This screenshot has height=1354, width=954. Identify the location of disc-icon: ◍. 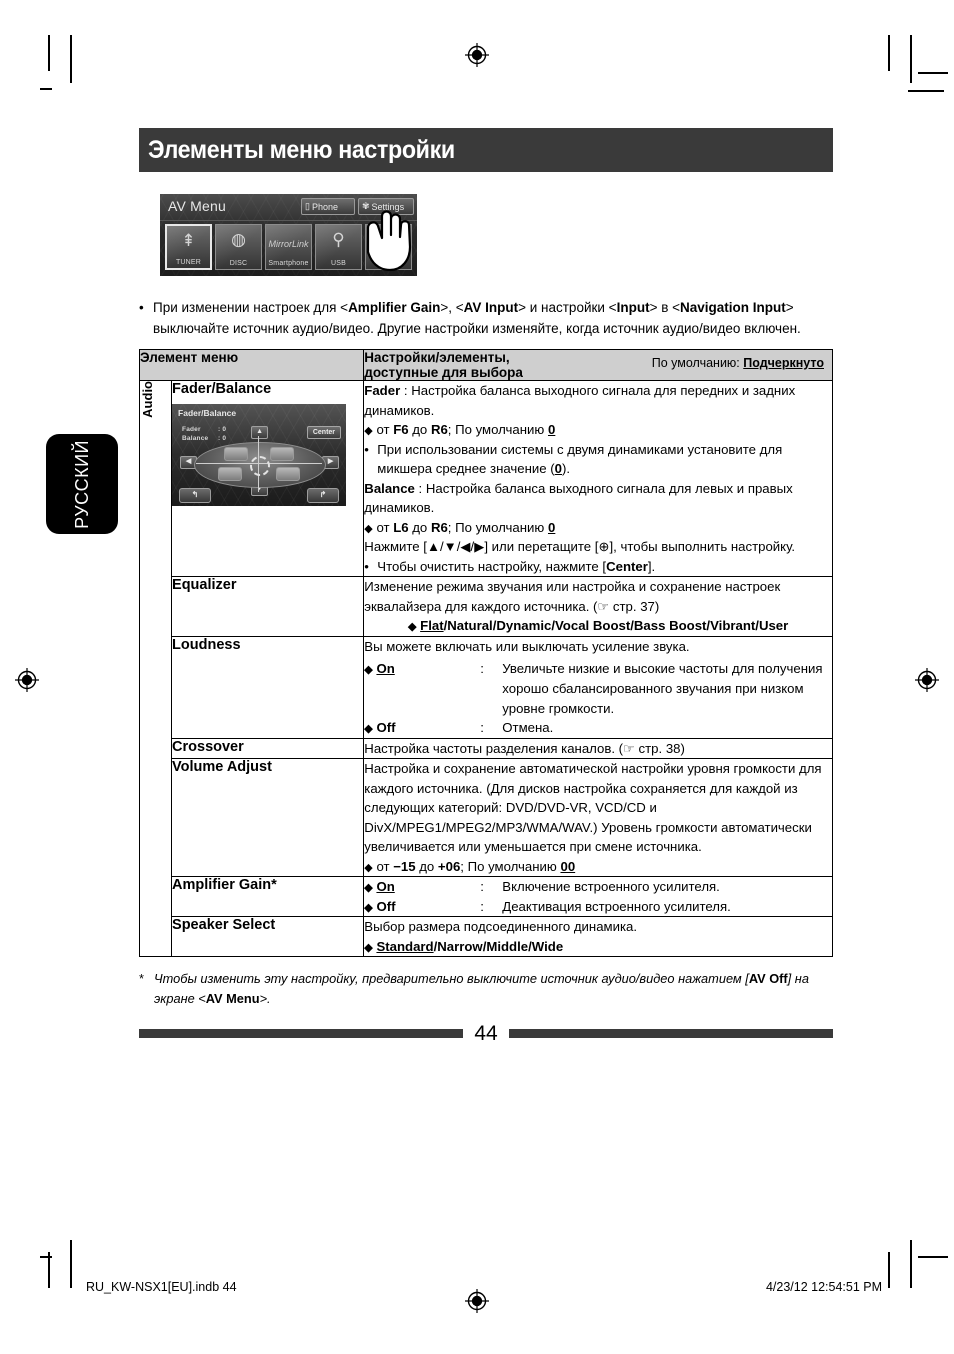
(238, 239).